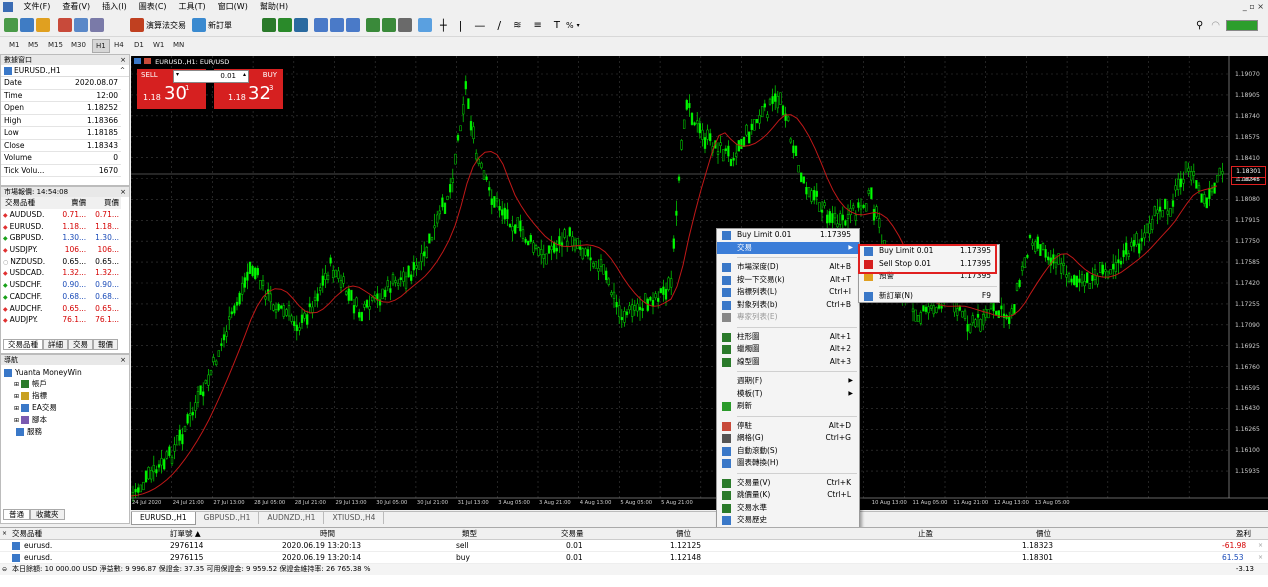 The height and width of the screenshot is (587, 1268). What do you see at coordinates (14, 45) in the screenshot?
I see `timeframe-button: M1` at bounding box center [14, 45].